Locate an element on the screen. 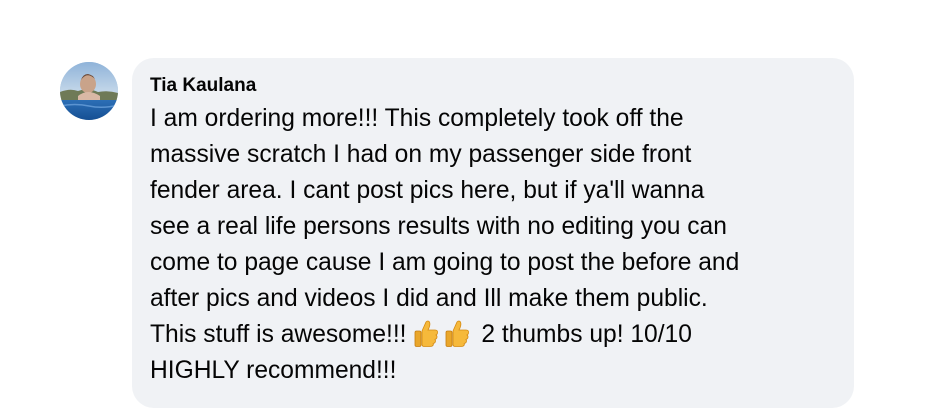  comment-line-7-end: 2 thumbs up! 10/10 is located at coordinates (586, 334).